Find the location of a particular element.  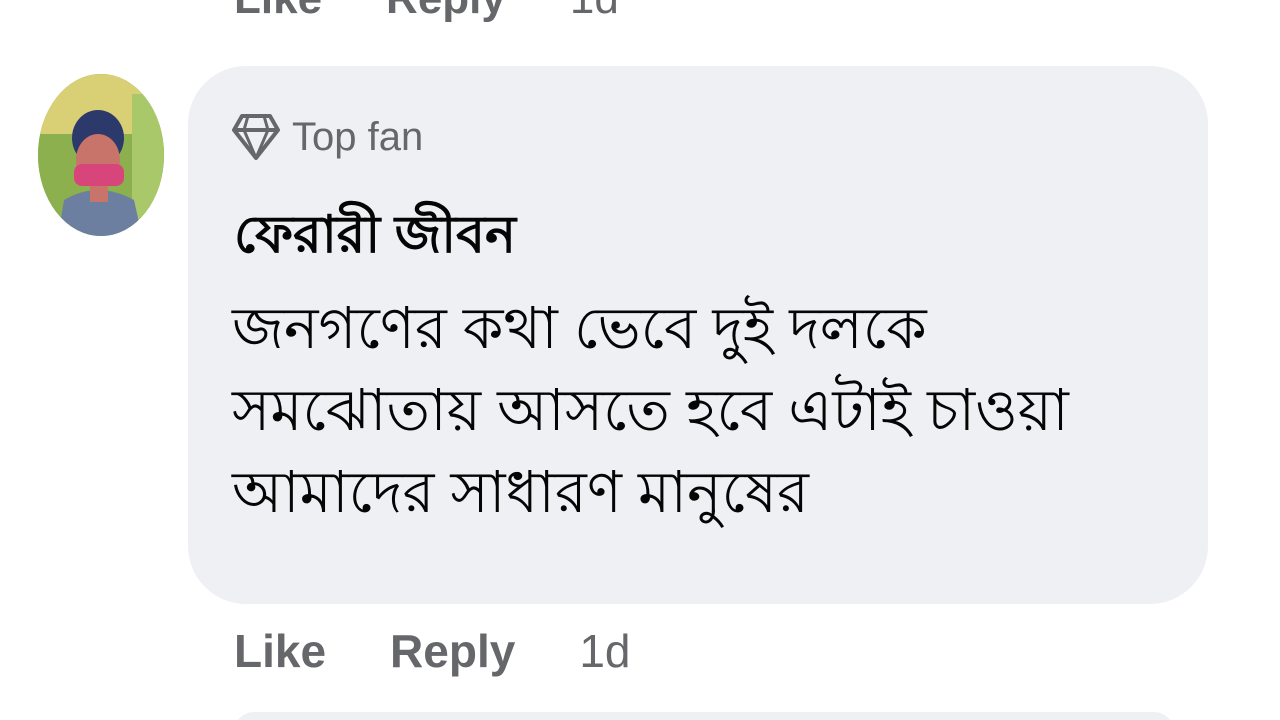

previous-like-link: Like is located at coordinates (278, 12).